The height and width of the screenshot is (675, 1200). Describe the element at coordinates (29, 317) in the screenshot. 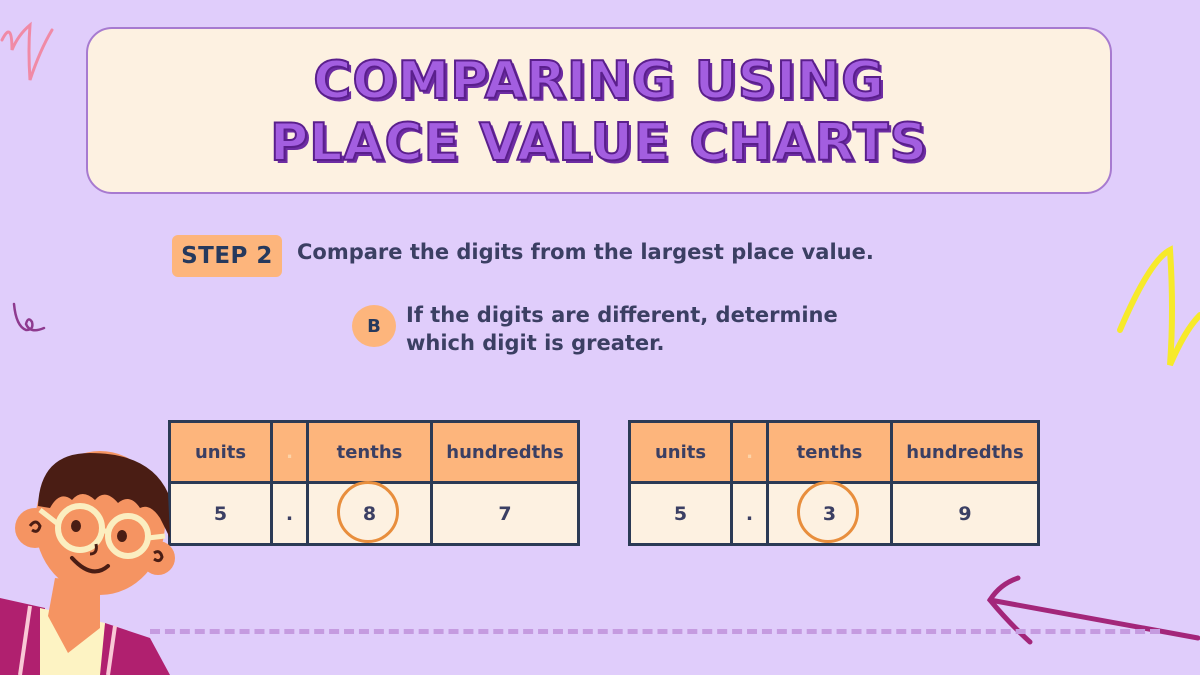

I see `purple-squiggle-icon` at that location.